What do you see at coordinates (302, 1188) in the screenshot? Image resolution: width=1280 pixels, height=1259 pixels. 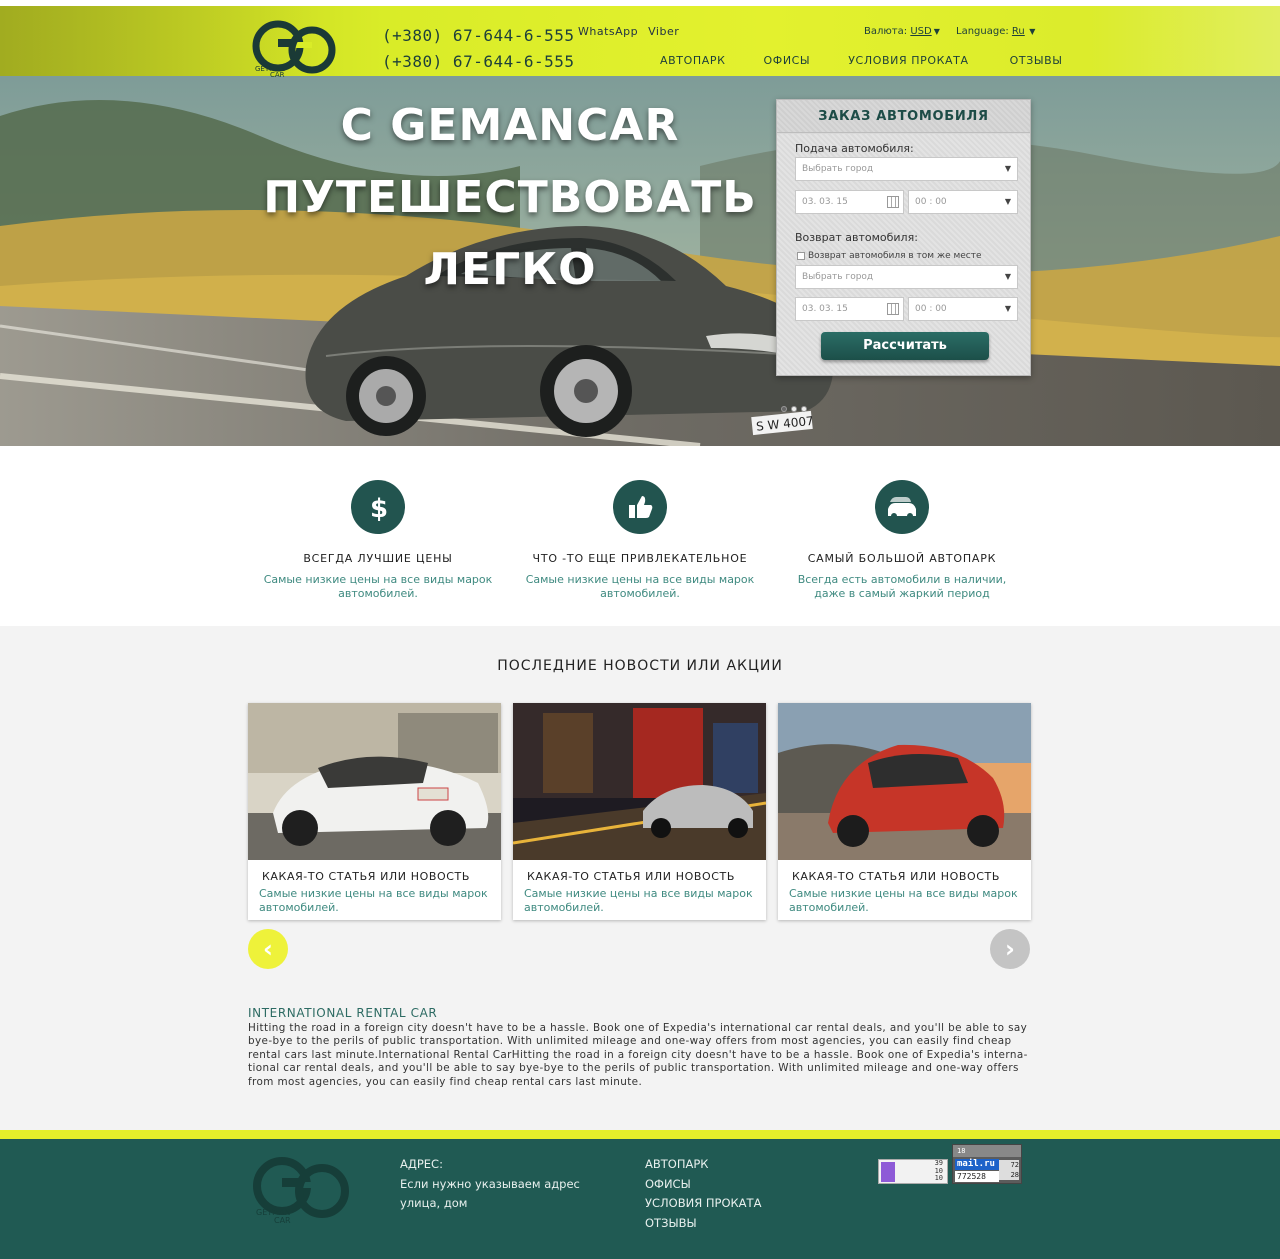 I see `footer-logo: GETMAN CAR` at bounding box center [302, 1188].